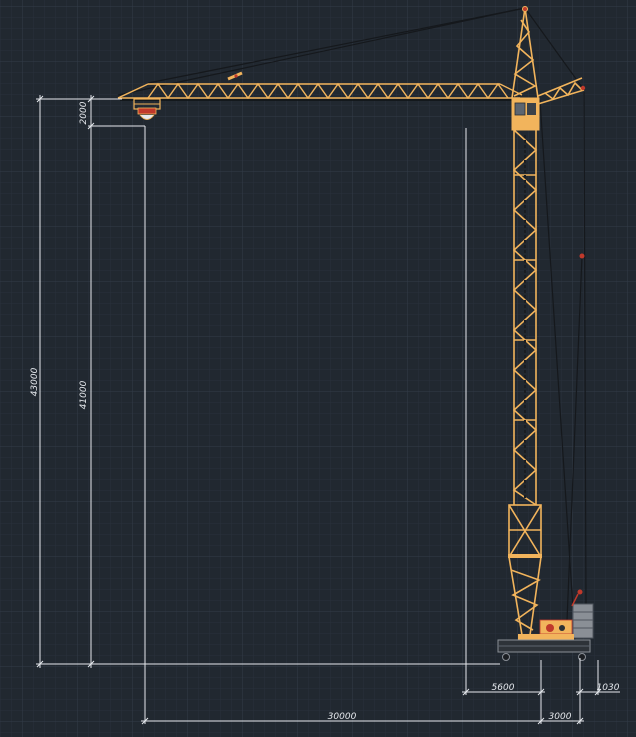  What do you see at coordinates (84, 394) in the screenshot?
I see `dim-hook-height: 41000` at bounding box center [84, 394].